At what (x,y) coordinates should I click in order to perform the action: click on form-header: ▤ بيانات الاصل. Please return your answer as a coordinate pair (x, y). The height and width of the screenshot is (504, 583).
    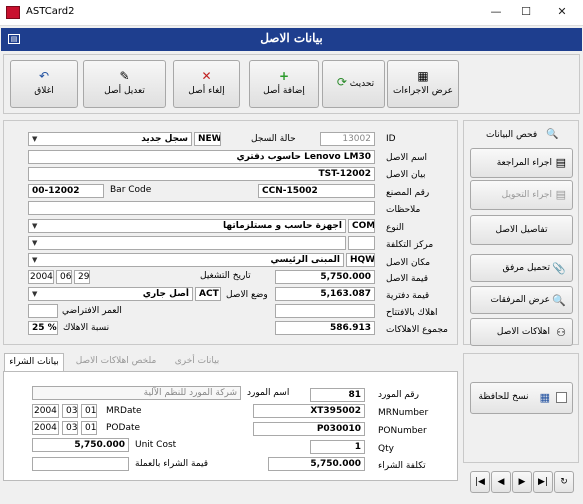
    Looking at the image, I should click on (291, 39).